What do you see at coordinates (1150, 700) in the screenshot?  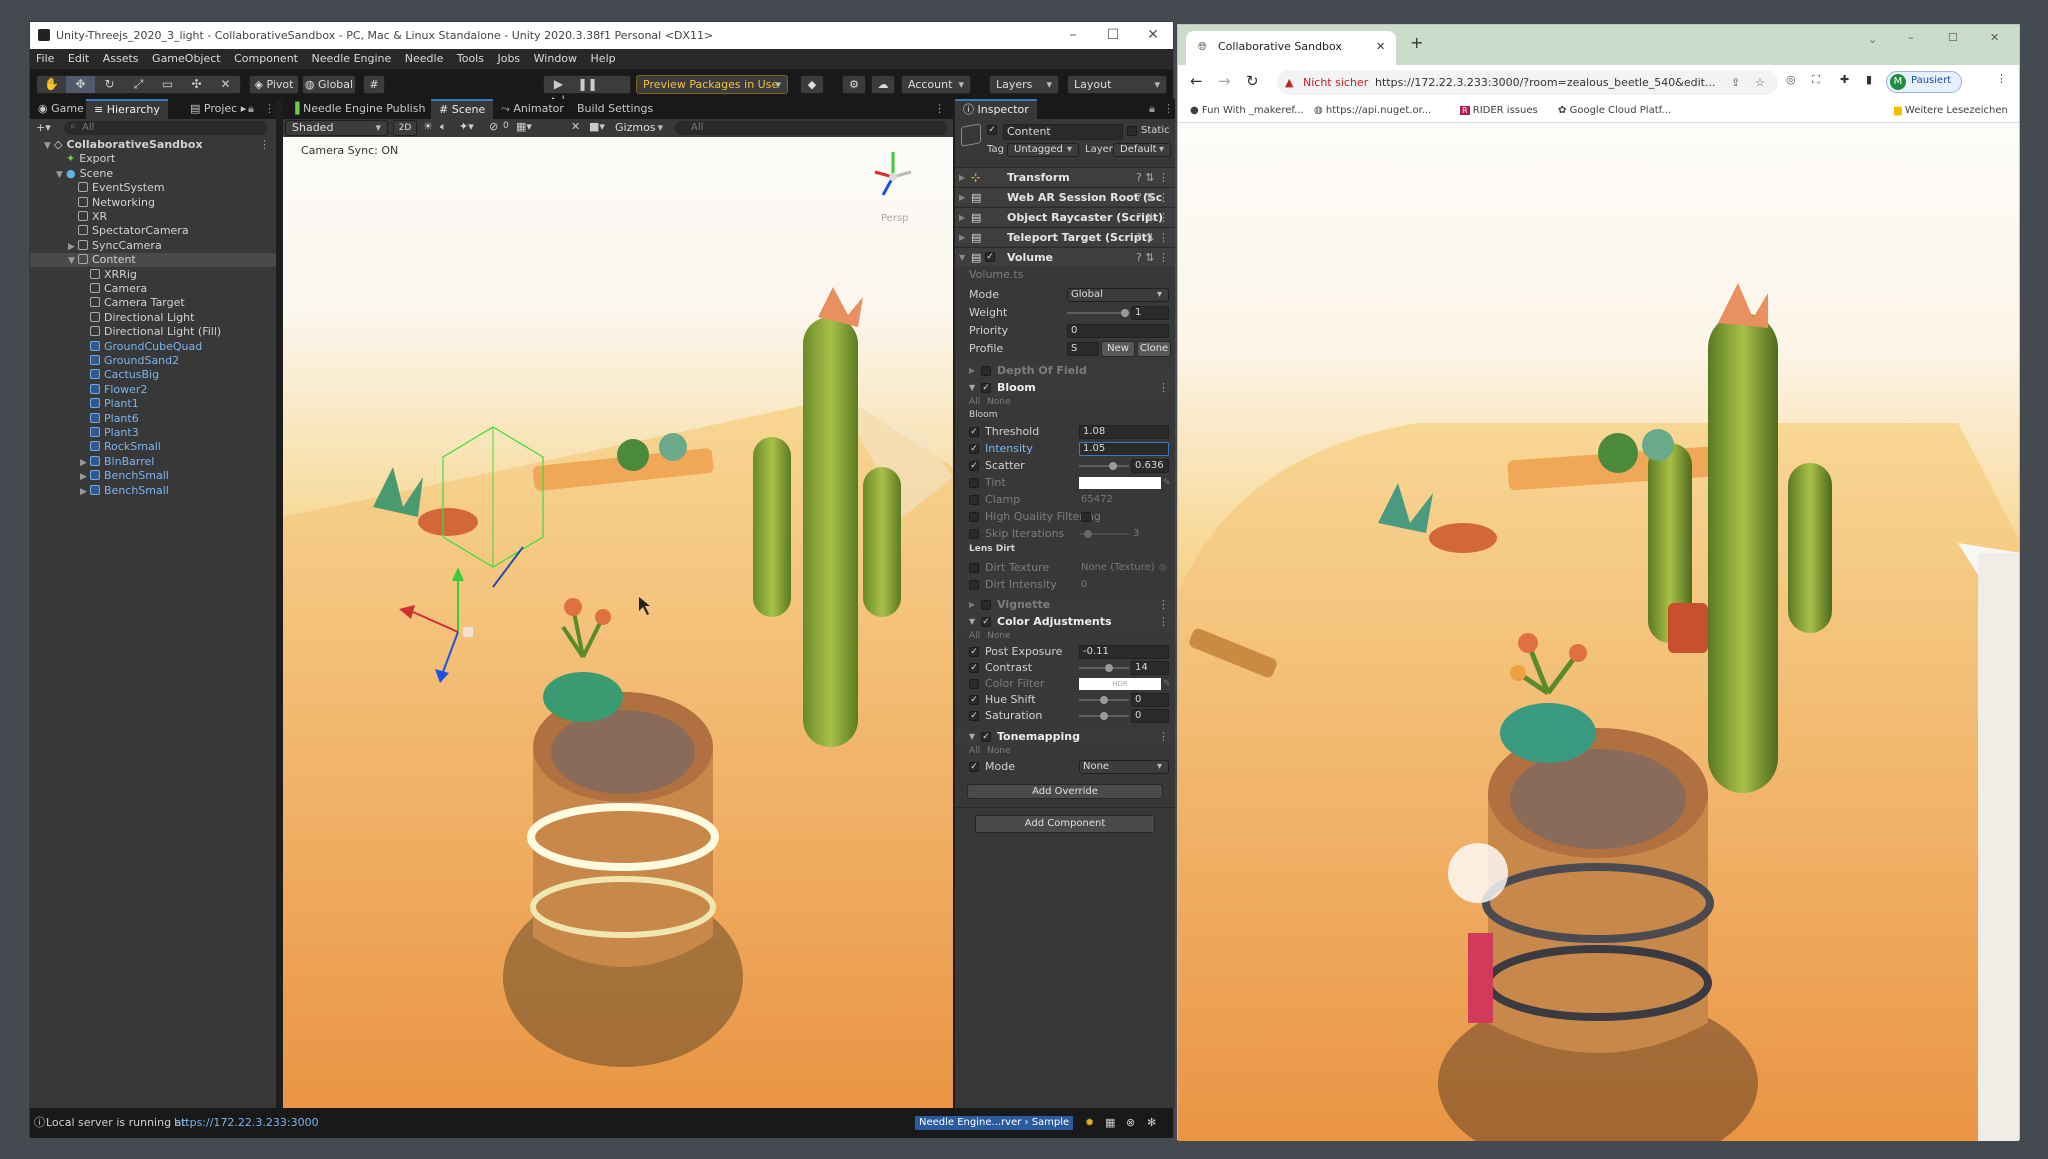 I see `hue-shift-field: 0` at bounding box center [1150, 700].